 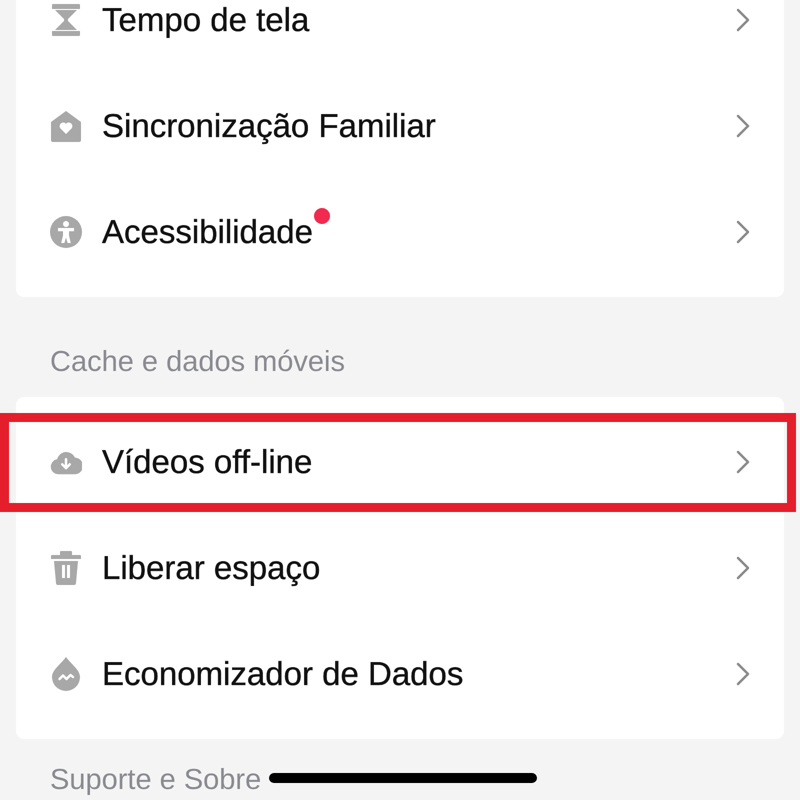 What do you see at coordinates (66, 674) in the screenshot?
I see `droplet-icon` at bounding box center [66, 674].